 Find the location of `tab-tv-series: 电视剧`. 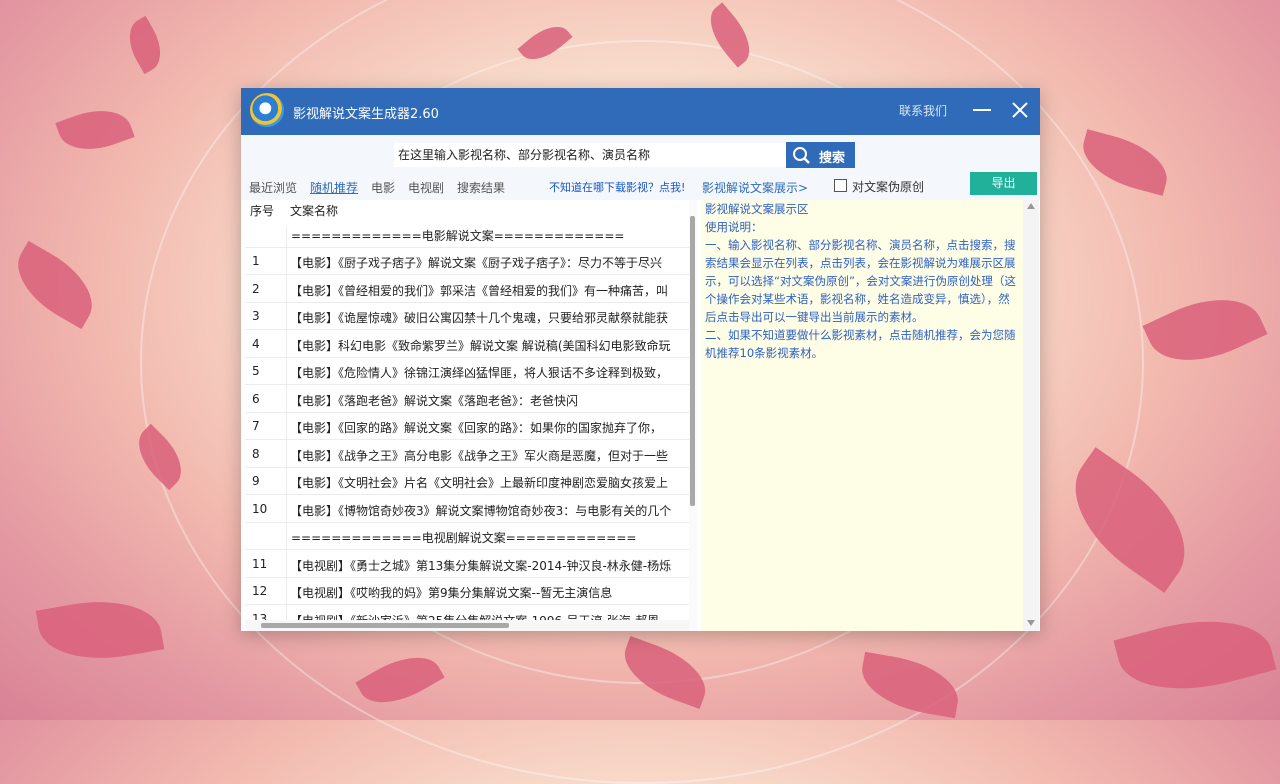

tab-tv-series: 电视剧 is located at coordinates (426, 187).